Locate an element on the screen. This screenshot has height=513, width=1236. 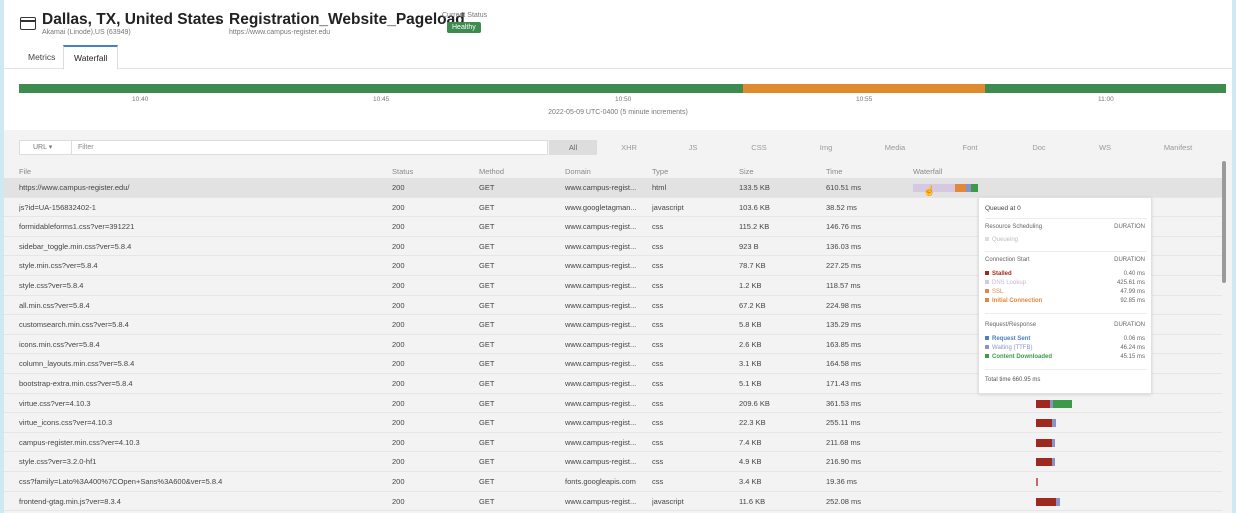
column-header-status: Status is located at coordinates (402, 171).